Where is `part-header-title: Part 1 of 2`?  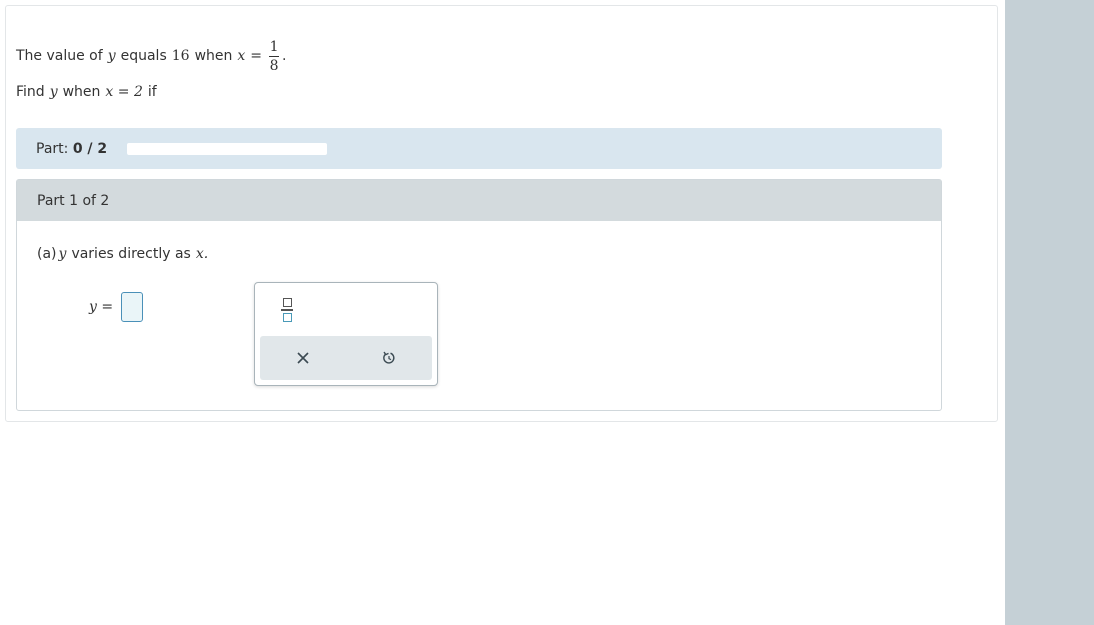
part-header-title: Part 1 of 2 is located at coordinates (73, 200).